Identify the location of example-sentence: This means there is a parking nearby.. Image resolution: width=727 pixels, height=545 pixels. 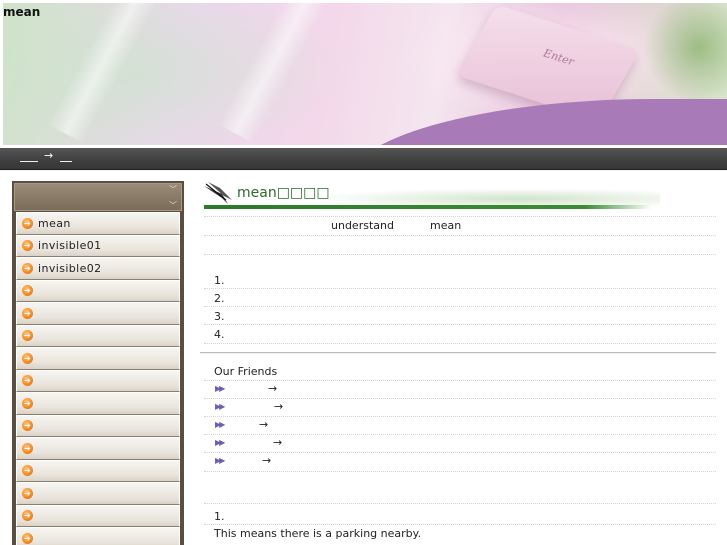
(318, 533).